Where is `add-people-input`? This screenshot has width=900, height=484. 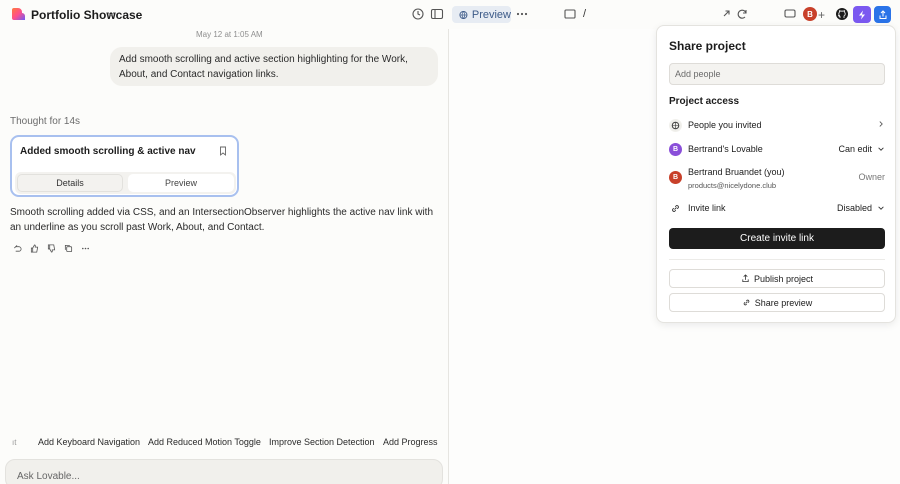
add-people-input is located at coordinates (777, 74).